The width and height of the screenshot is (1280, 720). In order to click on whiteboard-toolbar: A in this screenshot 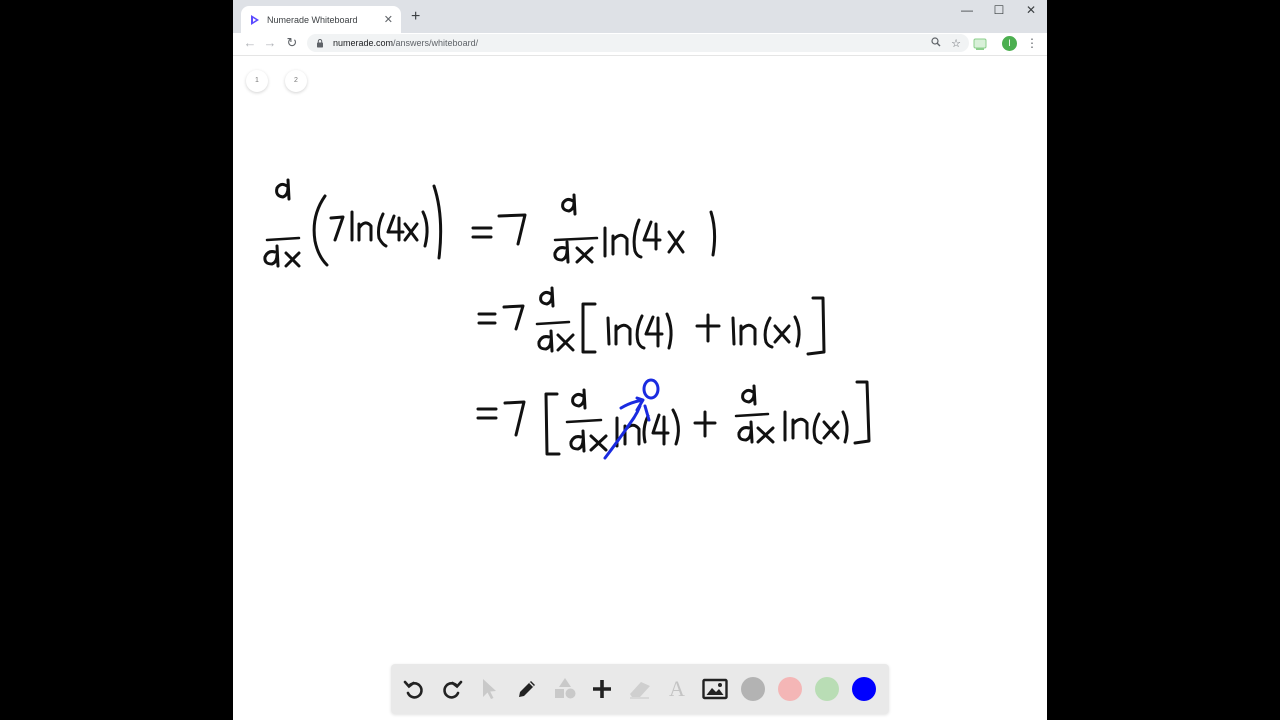, I will do `click(640, 689)`.